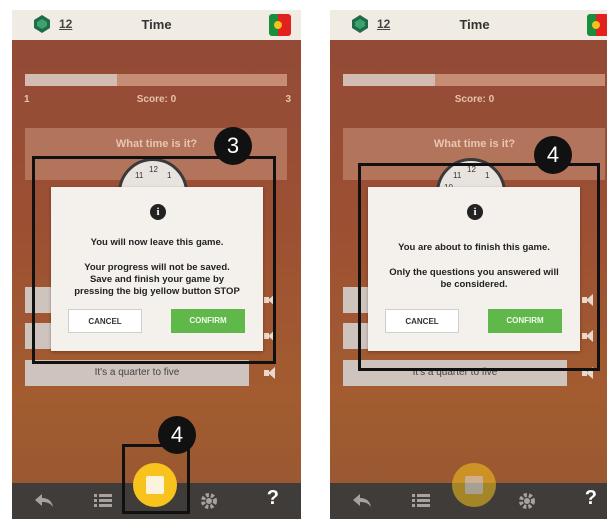 This screenshot has height=519, width=607. I want to click on step-badge: 3, so click(233, 146).